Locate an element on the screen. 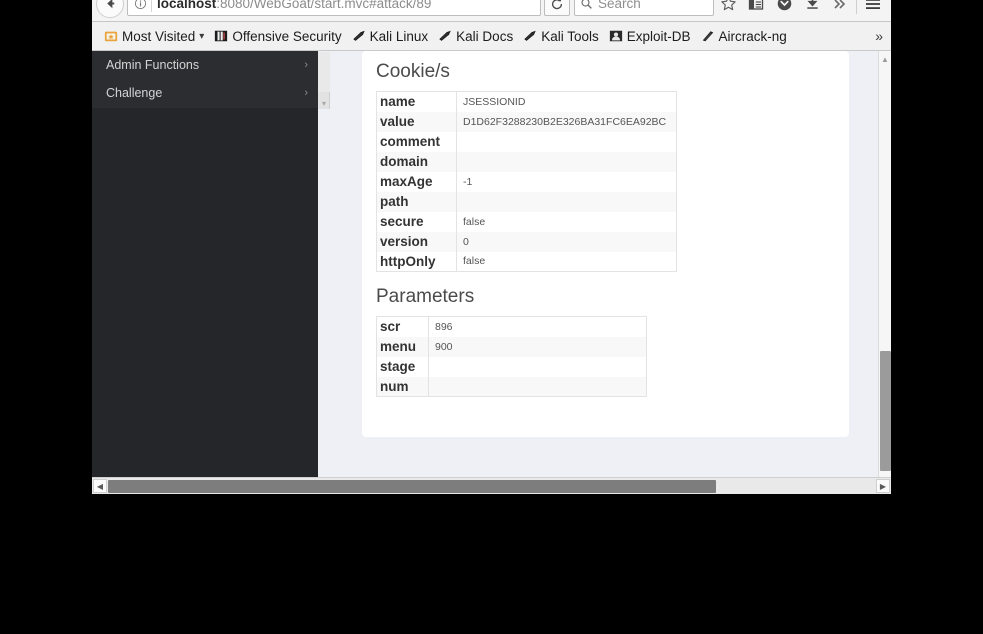  sidebar-menu-panel: Admin Functions › Challenge › is located at coordinates (205, 79).